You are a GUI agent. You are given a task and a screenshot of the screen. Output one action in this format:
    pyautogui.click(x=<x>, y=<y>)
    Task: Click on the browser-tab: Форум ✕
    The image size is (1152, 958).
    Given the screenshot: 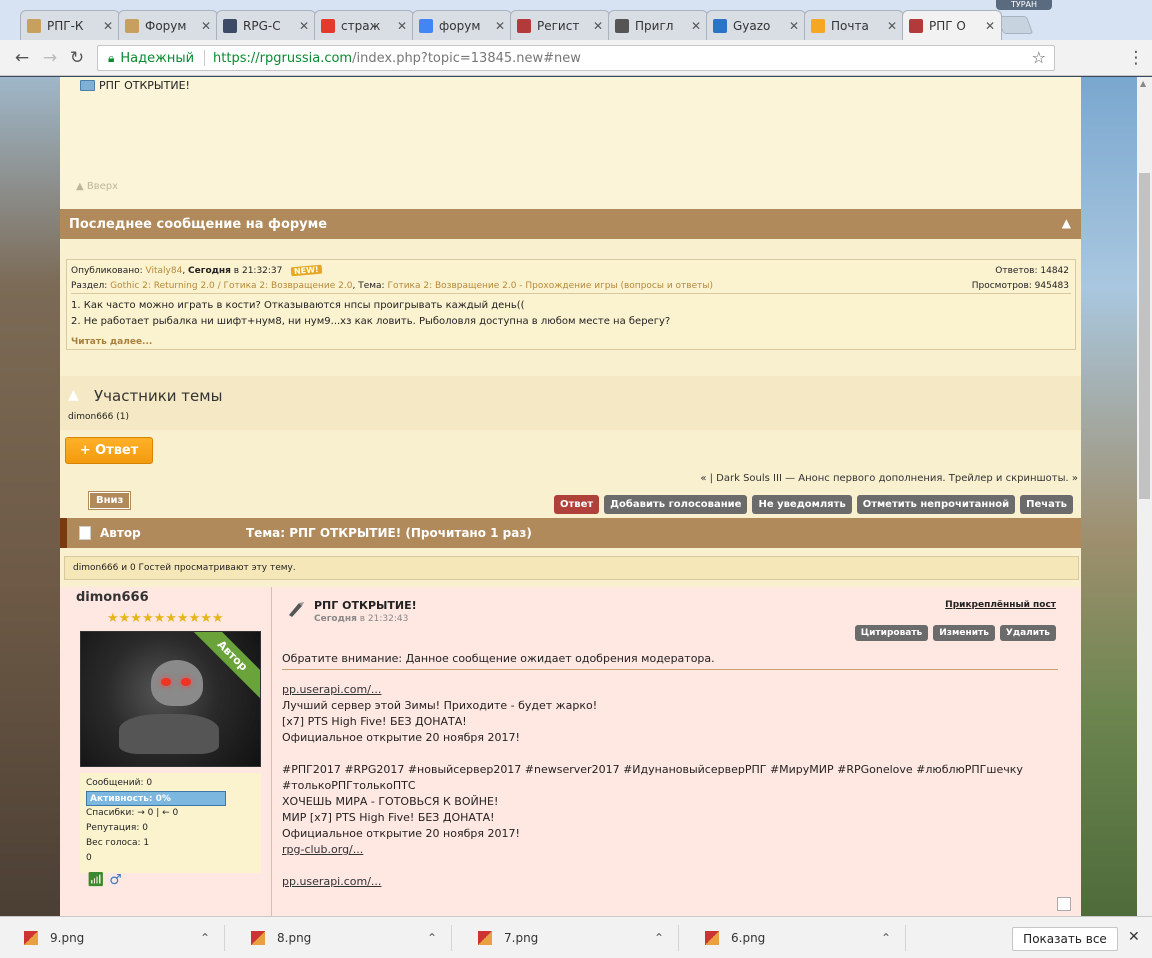 What is the action you would take?
    pyautogui.click(x=168, y=25)
    